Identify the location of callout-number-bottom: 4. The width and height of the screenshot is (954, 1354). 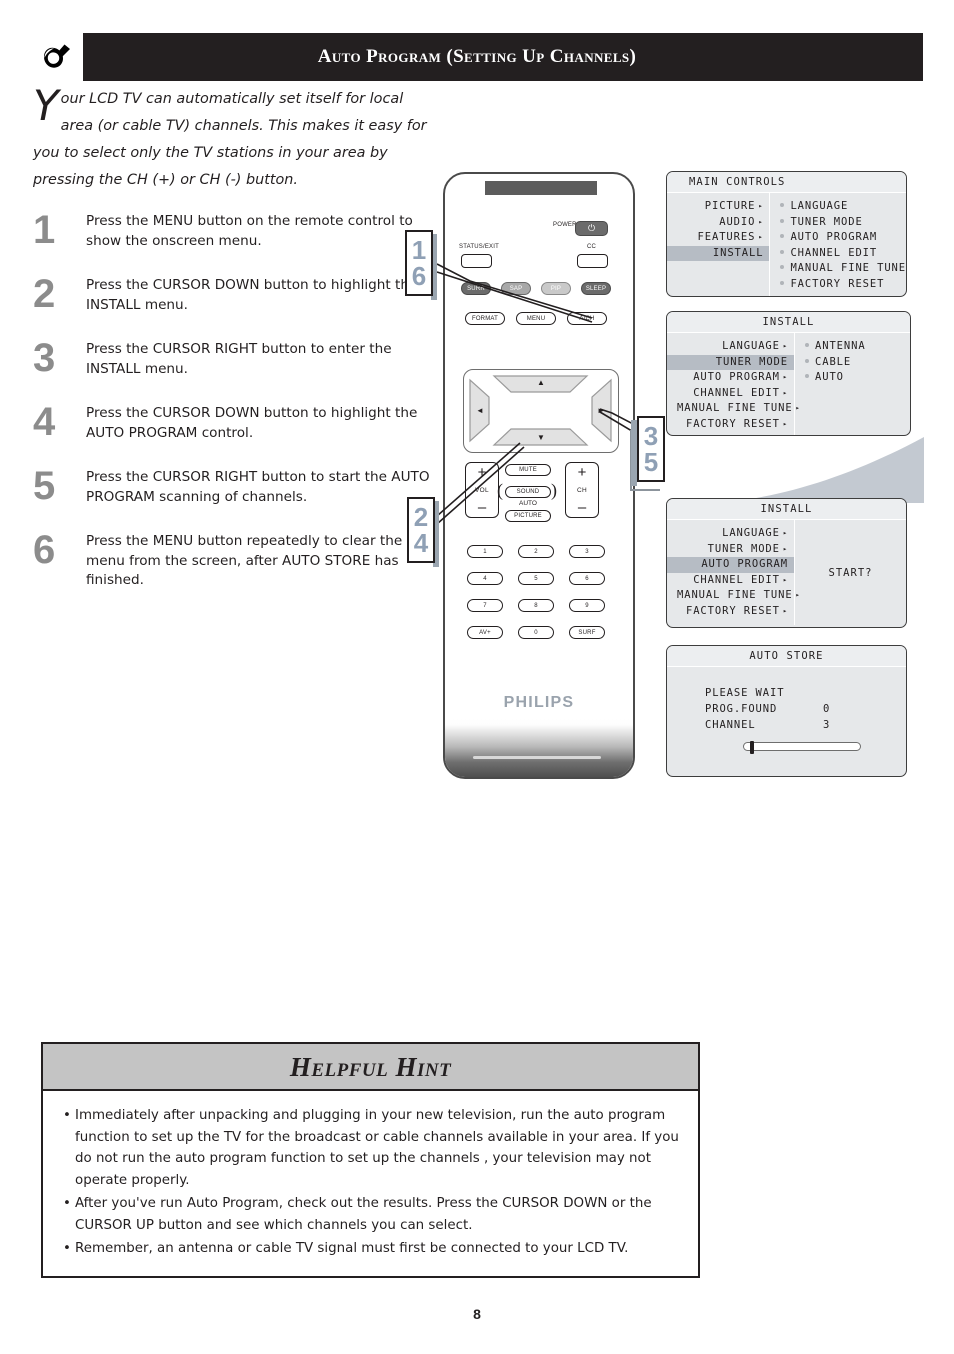
(421, 543).